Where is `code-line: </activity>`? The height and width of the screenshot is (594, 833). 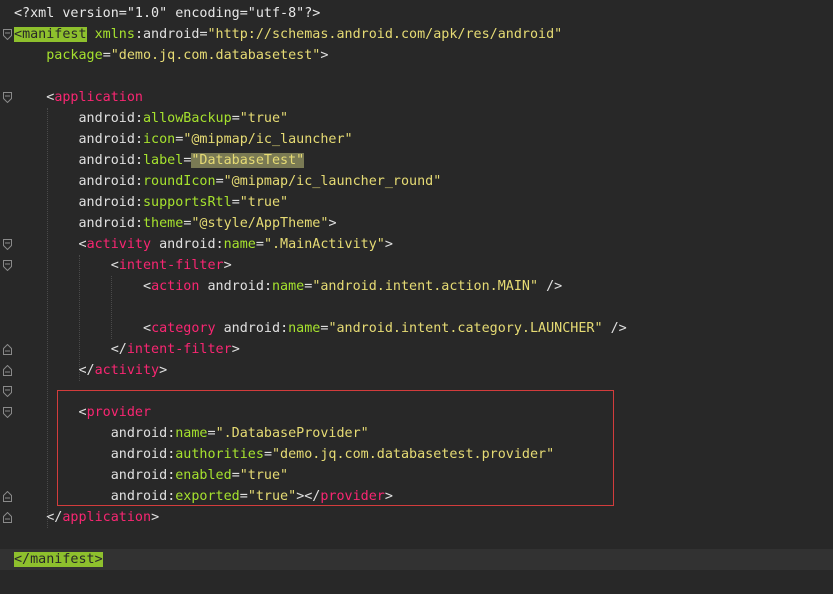
code-line: </activity> is located at coordinates (416, 370).